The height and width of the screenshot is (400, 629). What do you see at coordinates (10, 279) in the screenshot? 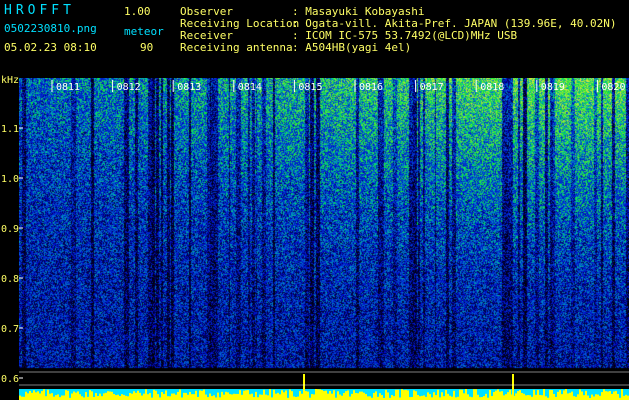
I see `y-tick-label: 0.8` at bounding box center [10, 279].